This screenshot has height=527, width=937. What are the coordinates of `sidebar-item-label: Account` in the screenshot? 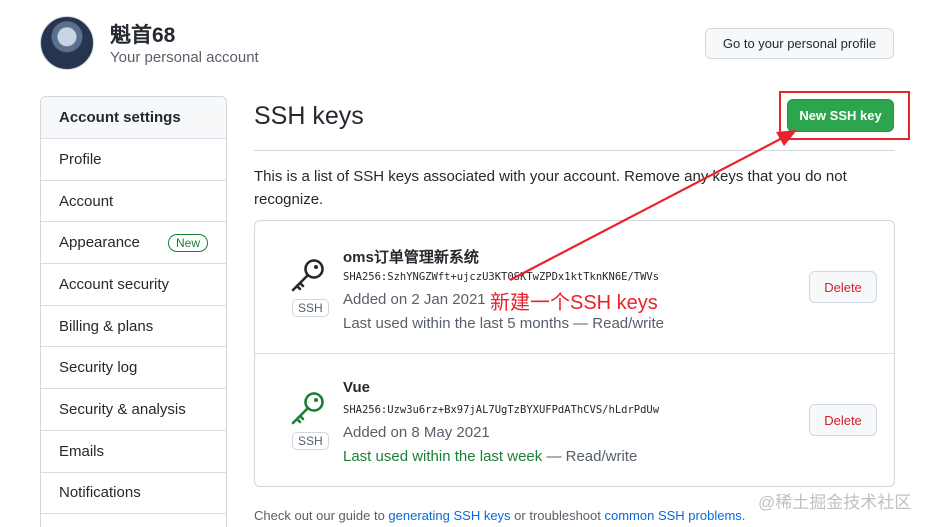 It's located at (86, 201).